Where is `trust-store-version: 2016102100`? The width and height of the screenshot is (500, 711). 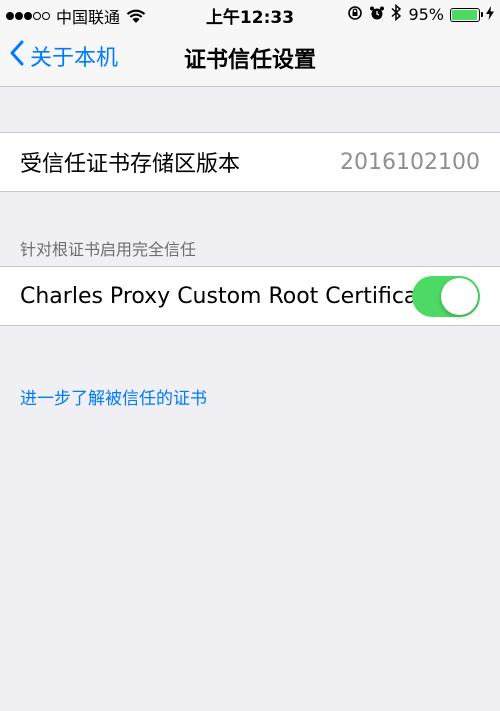 trust-store-version: 2016102100 is located at coordinates (410, 162).